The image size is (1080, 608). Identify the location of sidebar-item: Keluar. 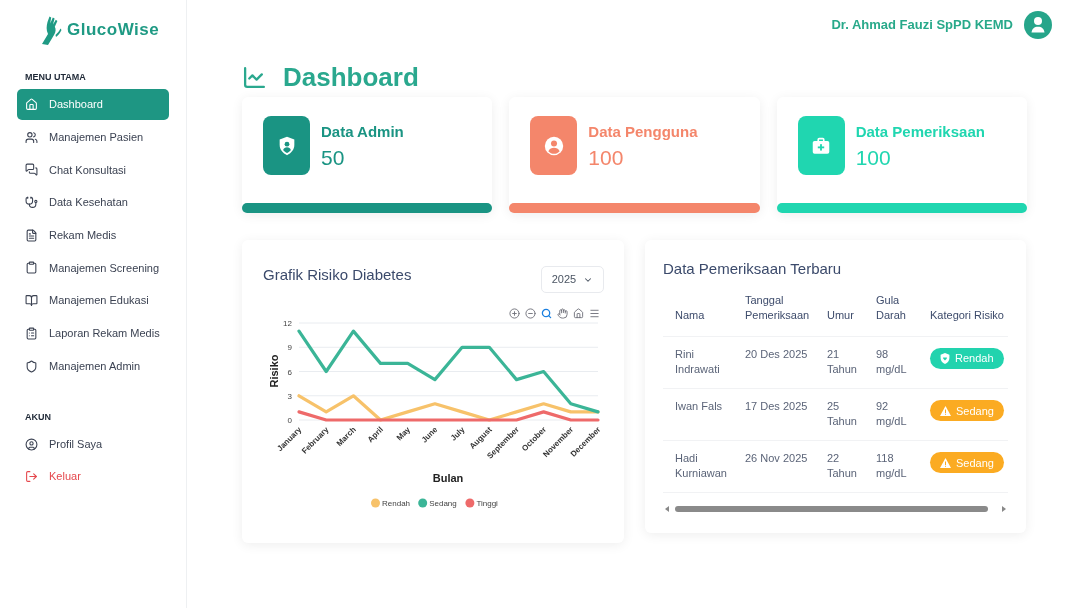
(93, 477).